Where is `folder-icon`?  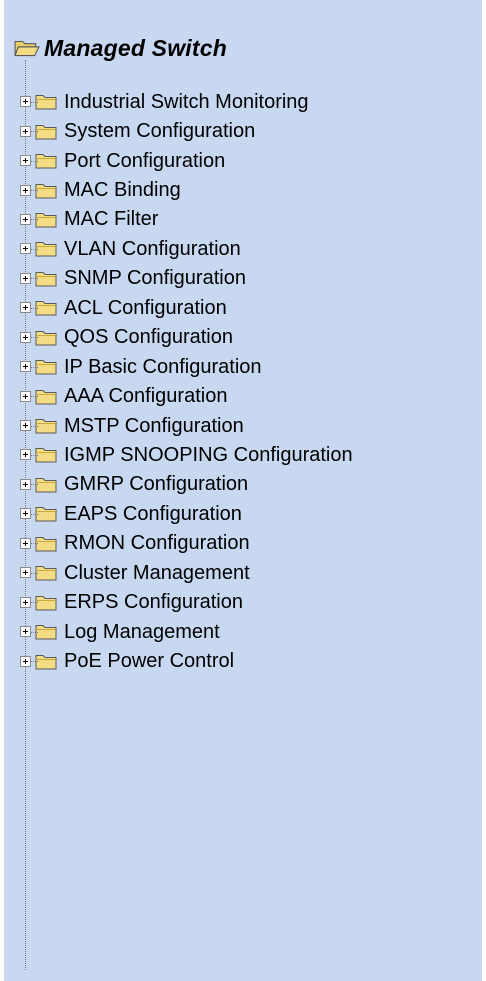
folder-icon is located at coordinates (46, 662).